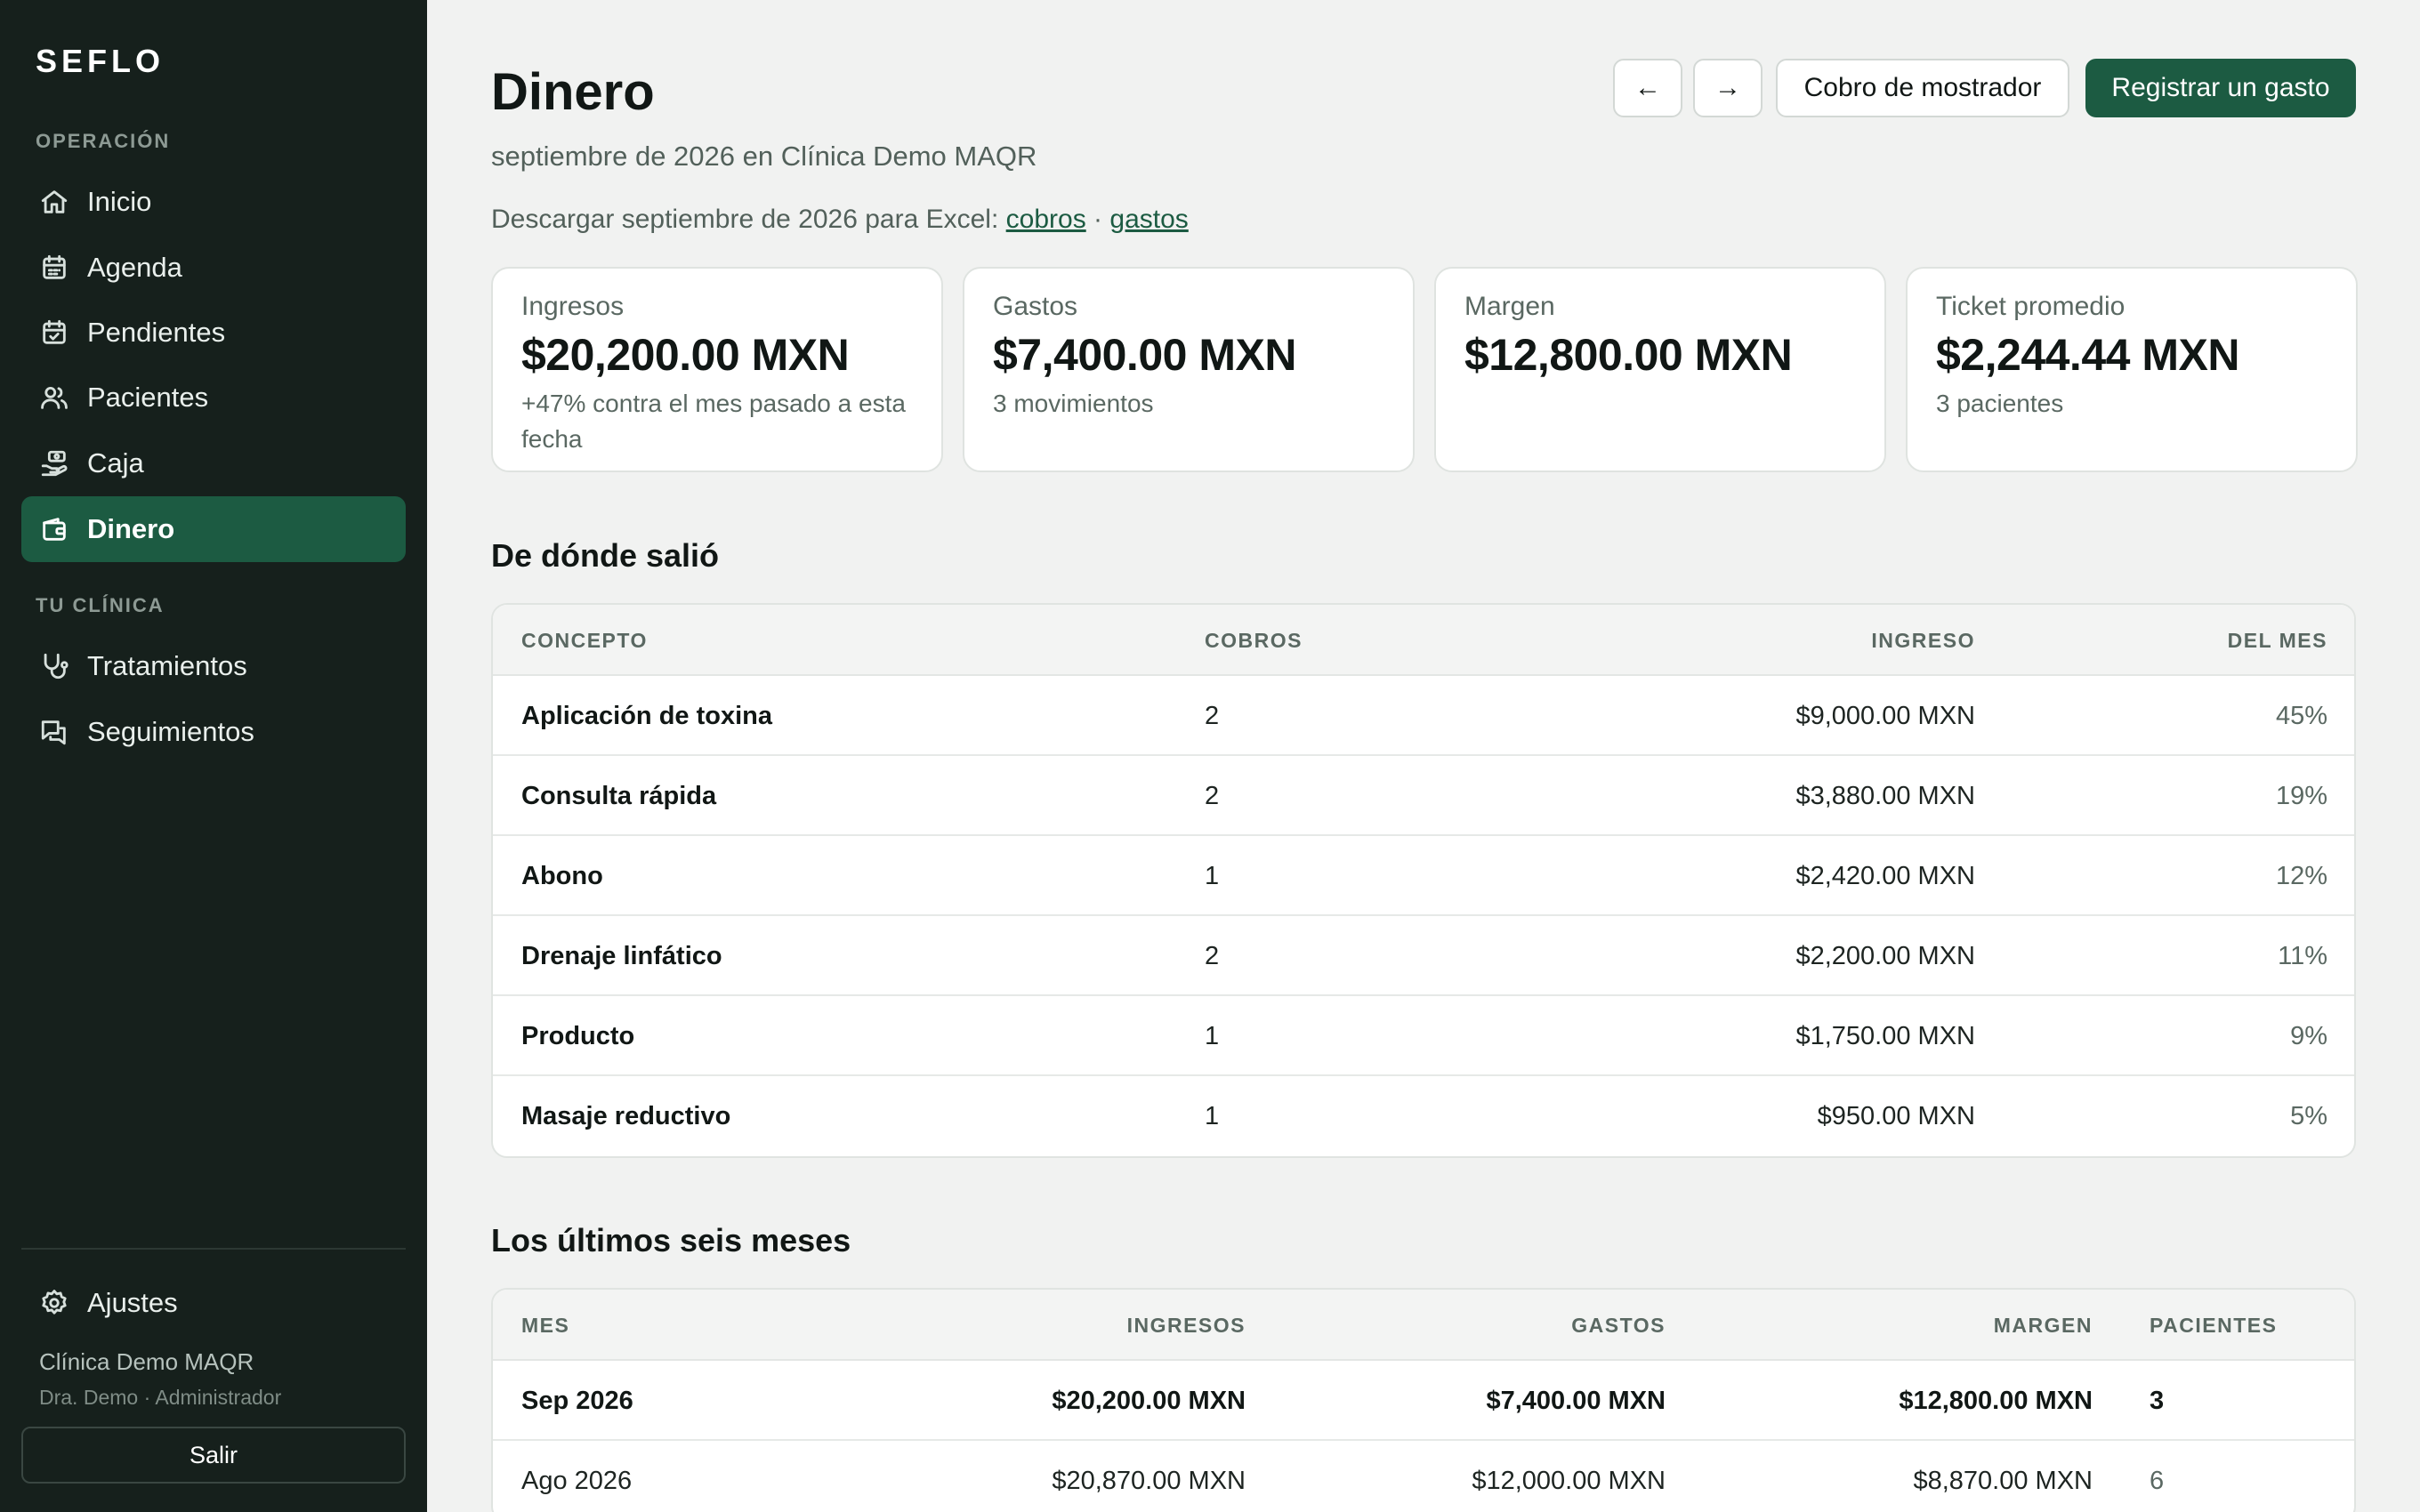 The image size is (2420, 1512). What do you see at coordinates (1148, 219) in the screenshot?
I see `export-expenses-link: gastos` at bounding box center [1148, 219].